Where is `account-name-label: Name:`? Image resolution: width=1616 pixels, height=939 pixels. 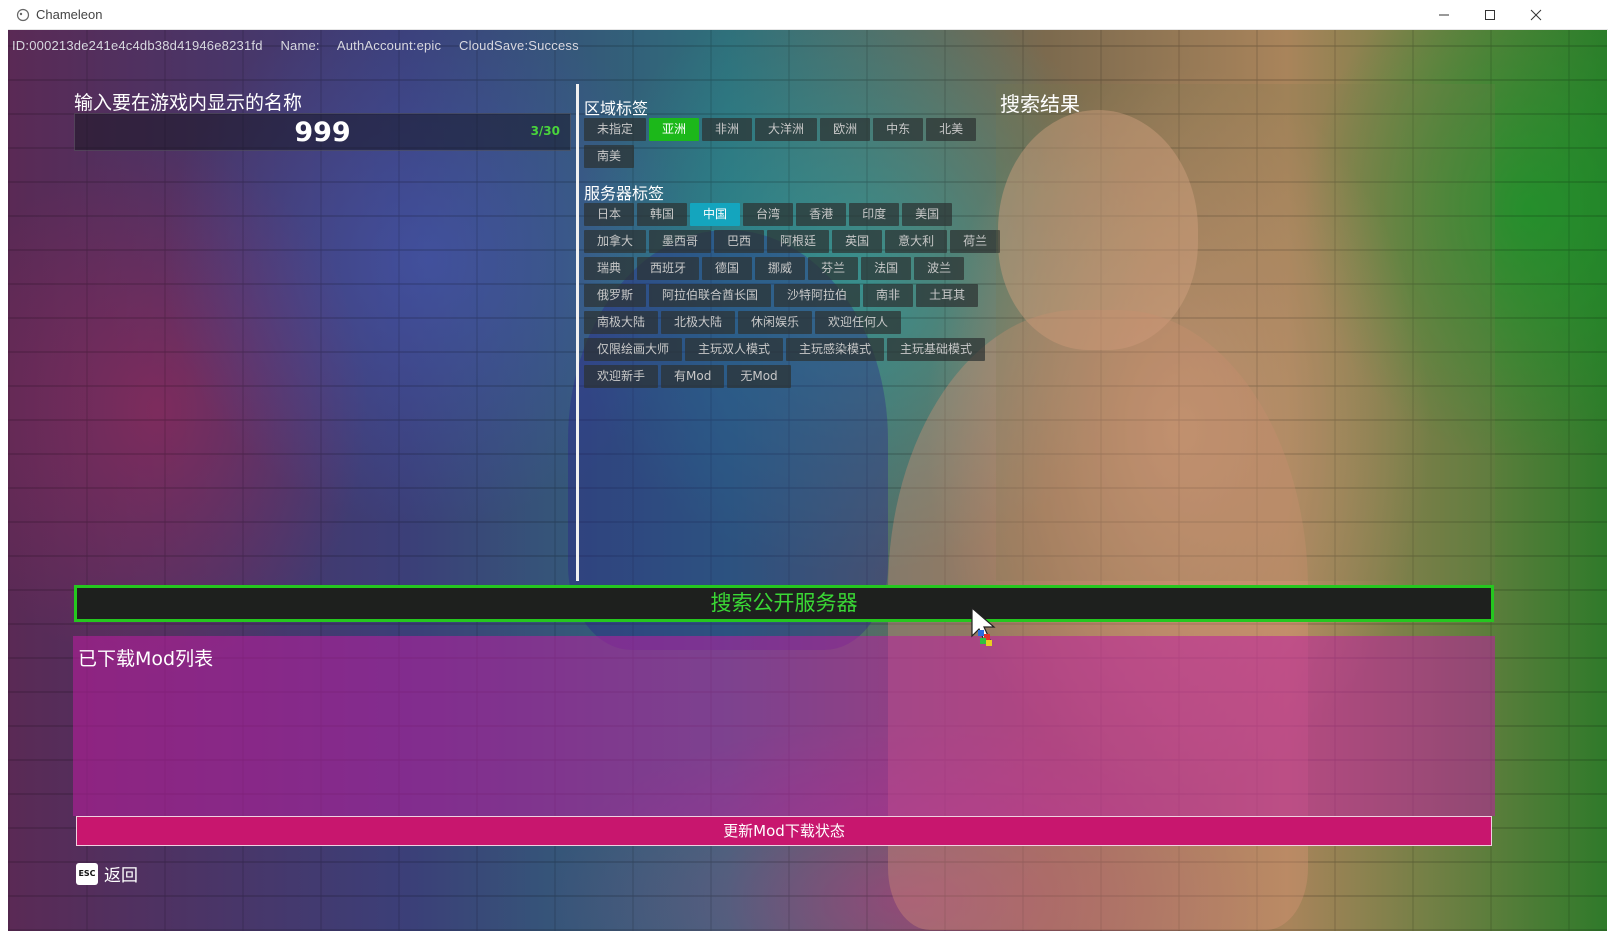
account-name-label: Name: is located at coordinates (300, 45).